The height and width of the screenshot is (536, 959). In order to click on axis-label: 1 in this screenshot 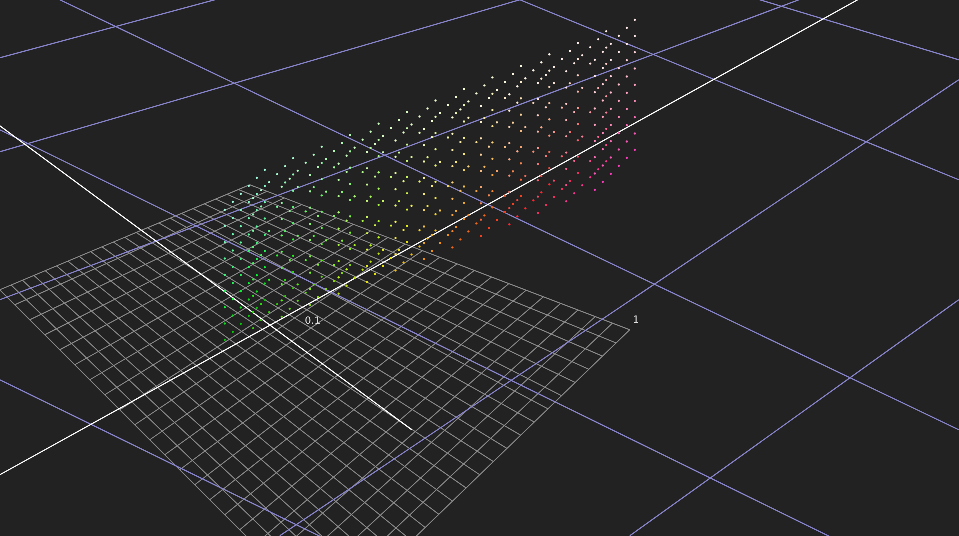, I will do `click(636, 321)`.